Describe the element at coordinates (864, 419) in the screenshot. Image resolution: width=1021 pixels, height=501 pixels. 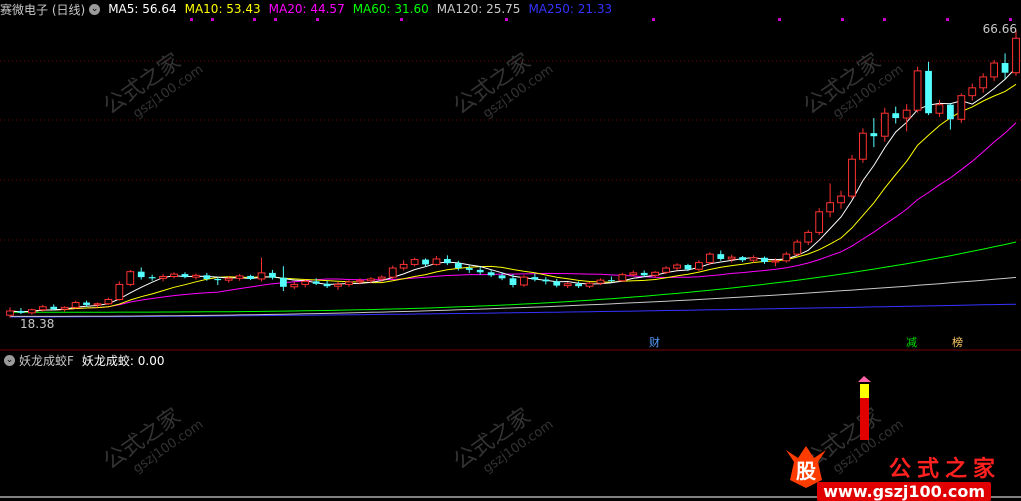
I see `indicator-bar-red` at that location.